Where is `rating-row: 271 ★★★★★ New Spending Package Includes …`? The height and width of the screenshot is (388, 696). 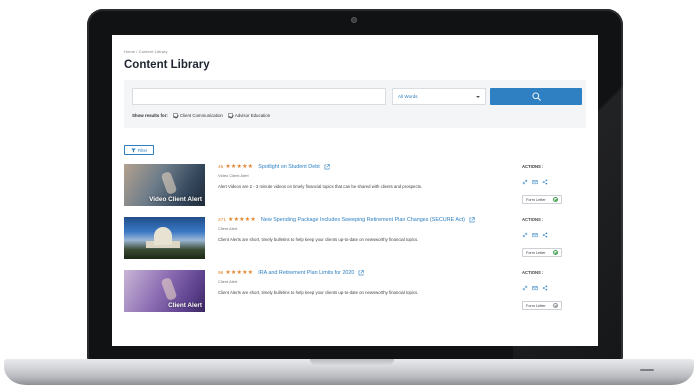
rating-row: 271 ★★★★★ New Spending Package Includes … is located at coordinates (363, 220).